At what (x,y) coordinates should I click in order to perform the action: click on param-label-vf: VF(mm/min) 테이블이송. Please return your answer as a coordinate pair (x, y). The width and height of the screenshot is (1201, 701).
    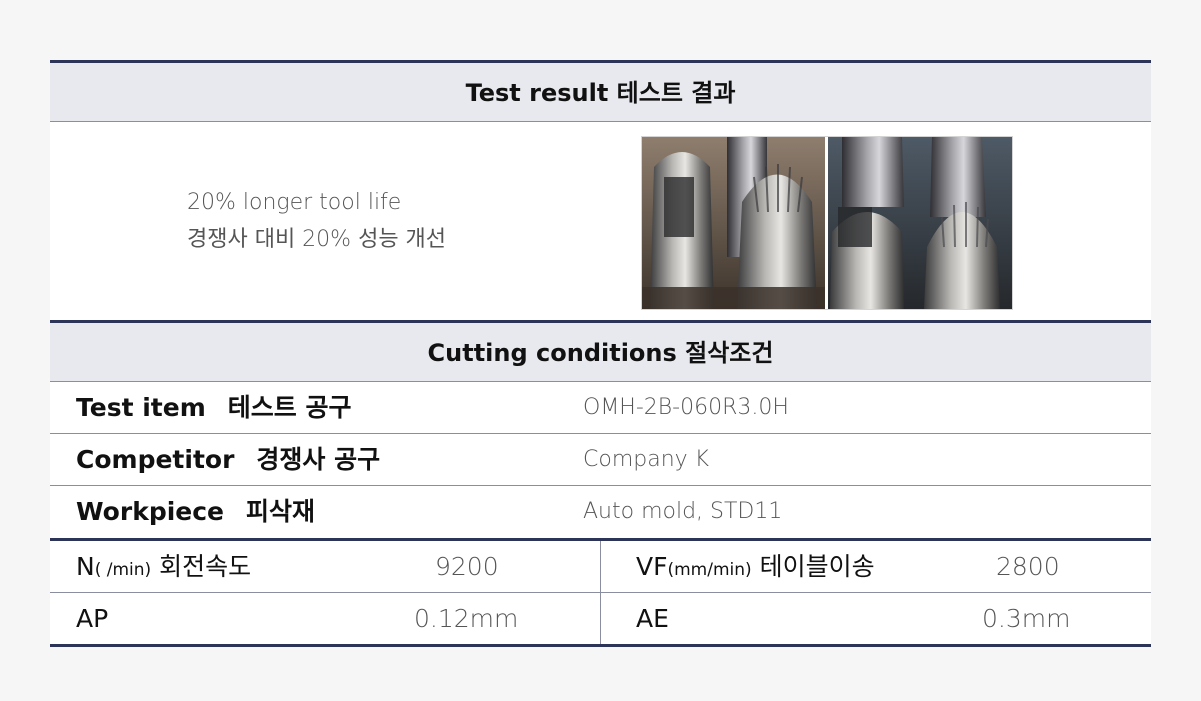
    Looking at the image, I should click on (755, 568).